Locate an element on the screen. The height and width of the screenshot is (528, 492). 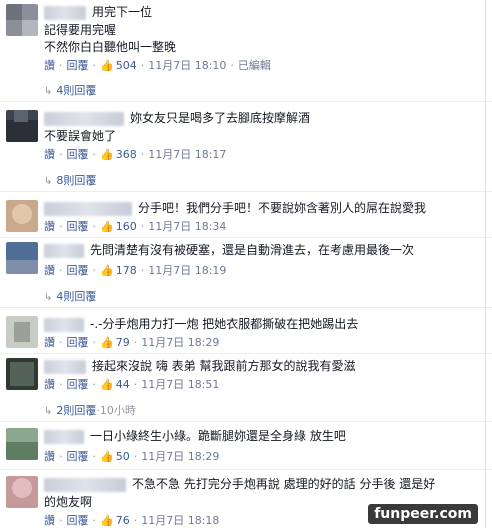
comment-line: 先問清楚有沒有被硬塞，還是自動滑進去，在考慮用最後一次 is located at coordinates (252, 250).